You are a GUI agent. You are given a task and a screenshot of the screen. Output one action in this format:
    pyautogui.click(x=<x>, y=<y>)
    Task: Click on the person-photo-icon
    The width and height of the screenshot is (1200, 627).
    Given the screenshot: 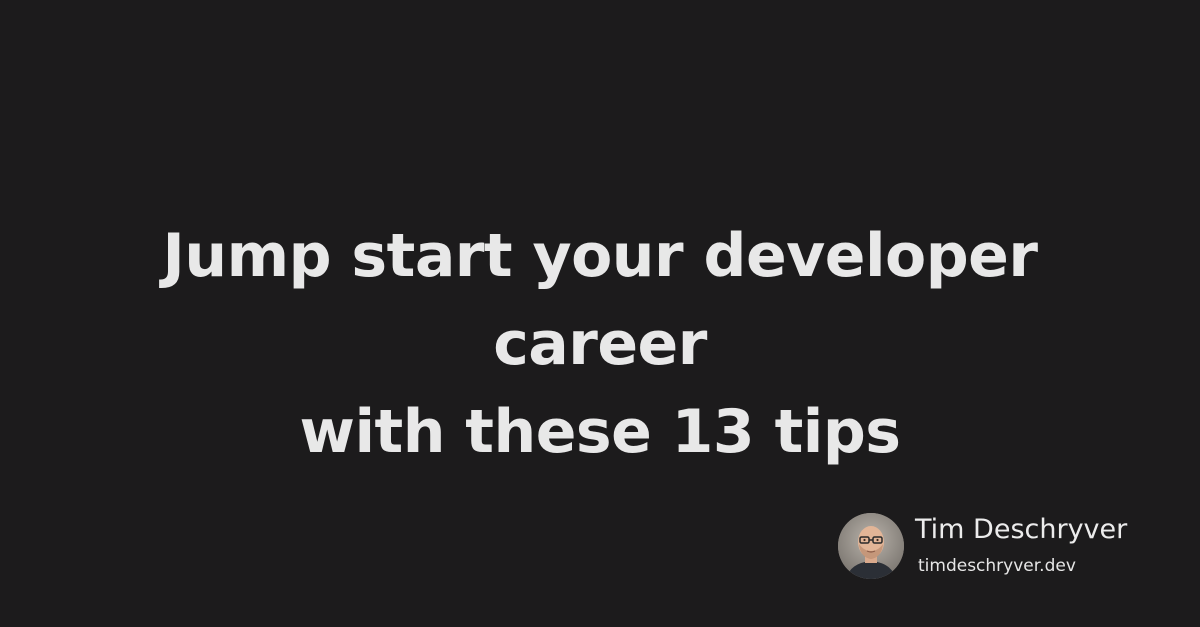 What is the action you would take?
    pyautogui.click(x=871, y=546)
    